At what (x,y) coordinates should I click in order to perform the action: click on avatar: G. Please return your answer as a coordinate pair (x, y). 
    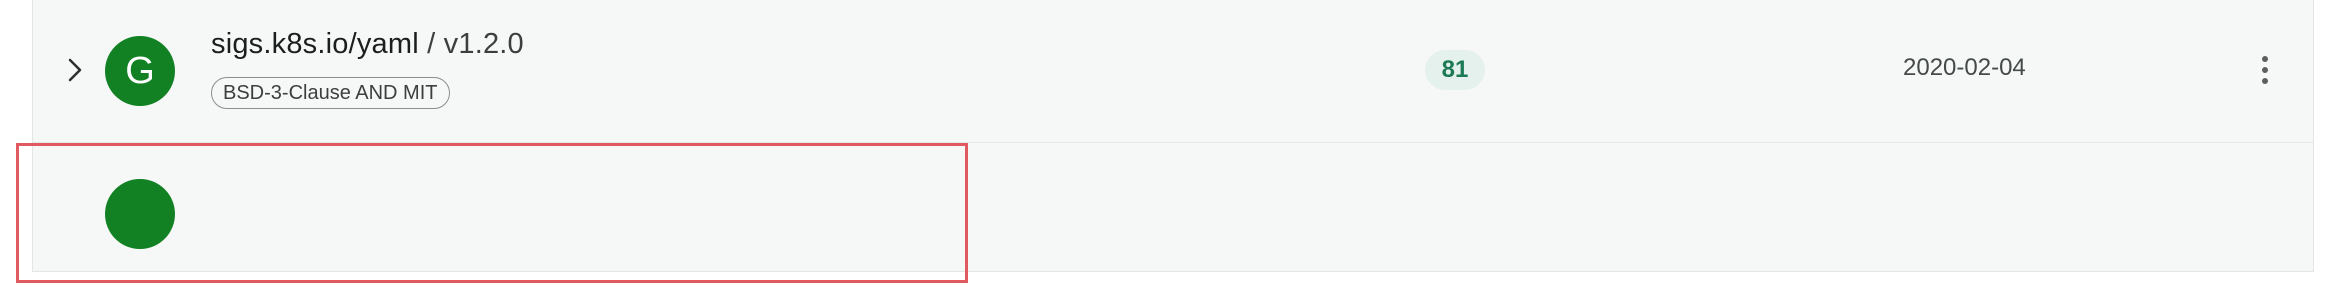
    Looking at the image, I should click on (140, 71).